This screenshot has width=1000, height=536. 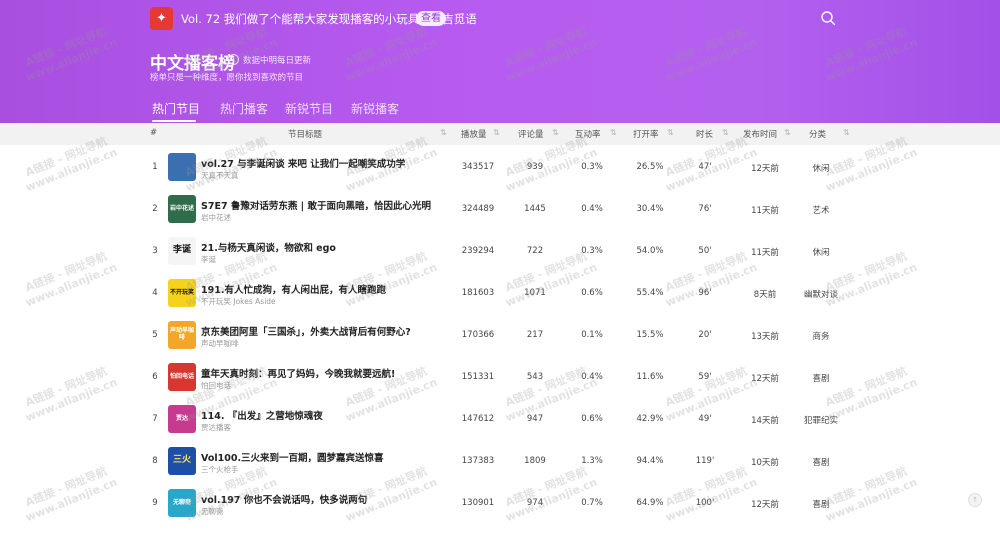 What do you see at coordinates (650, 503) in the screenshot?
I see `open-rate-value: 64.9%` at bounding box center [650, 503].